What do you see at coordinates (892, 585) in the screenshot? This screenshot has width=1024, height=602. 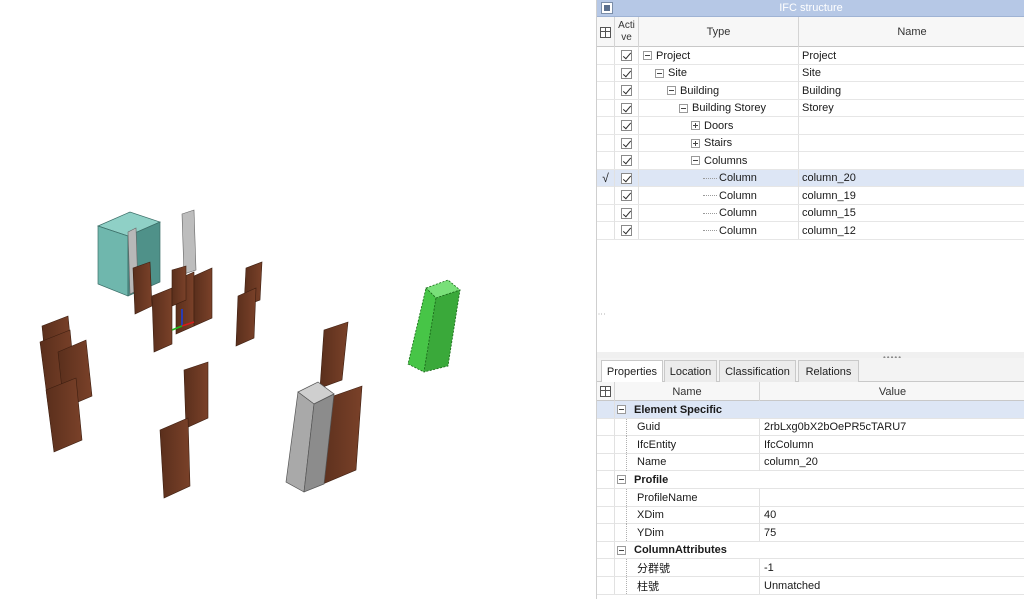 I see `property-value: Unmatched` at bounding box center [892, 585].